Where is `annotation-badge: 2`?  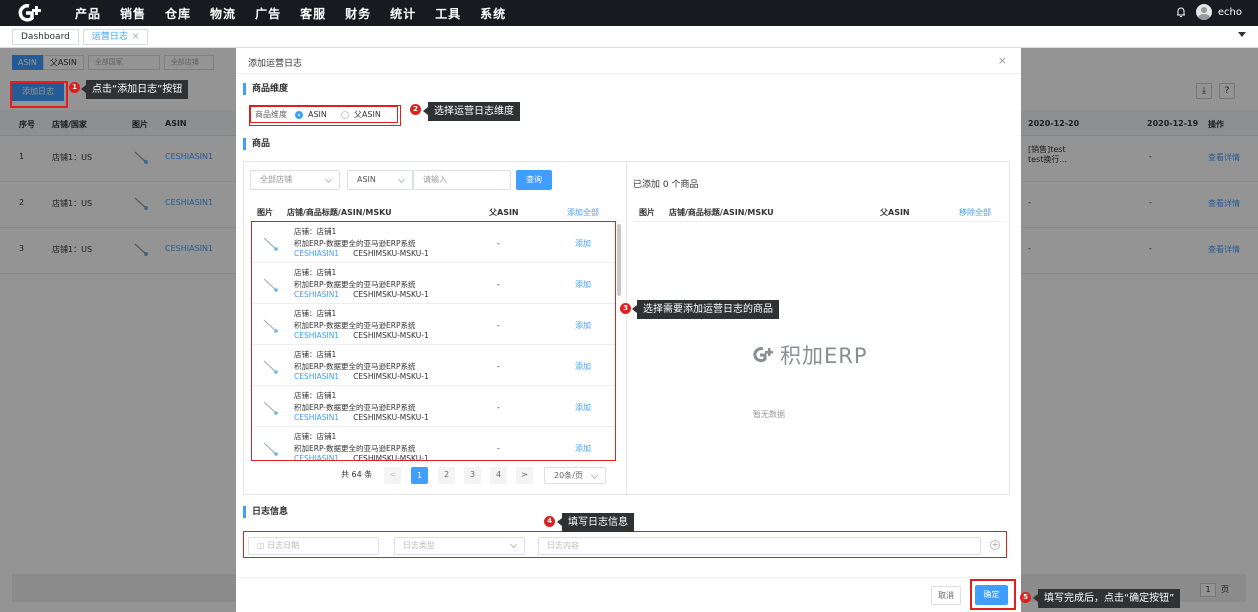 annotation-badge: 2 is located at coordinates (415, 109).